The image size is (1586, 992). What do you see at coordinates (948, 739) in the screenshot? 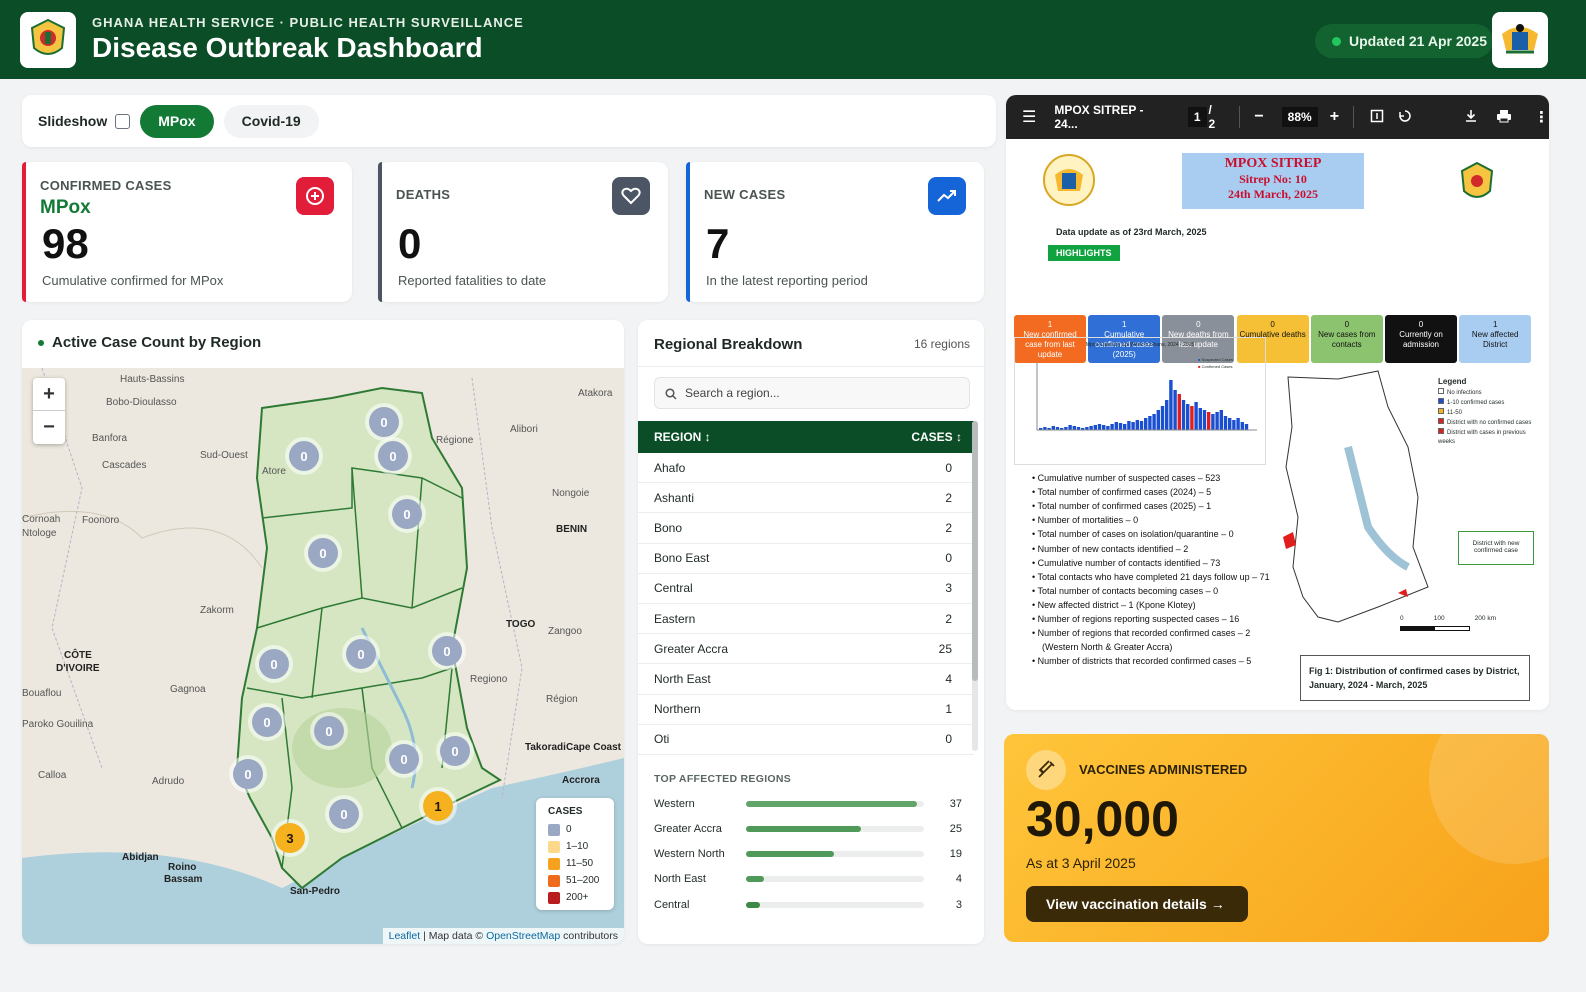
I see `region-cases: 0` at bounding box center [948, 739].